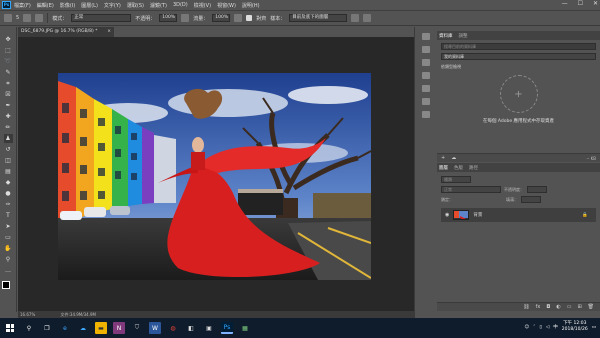 The image size is (600, 338). I want to click on zoom-level: 16.67%, so click(27, 314).